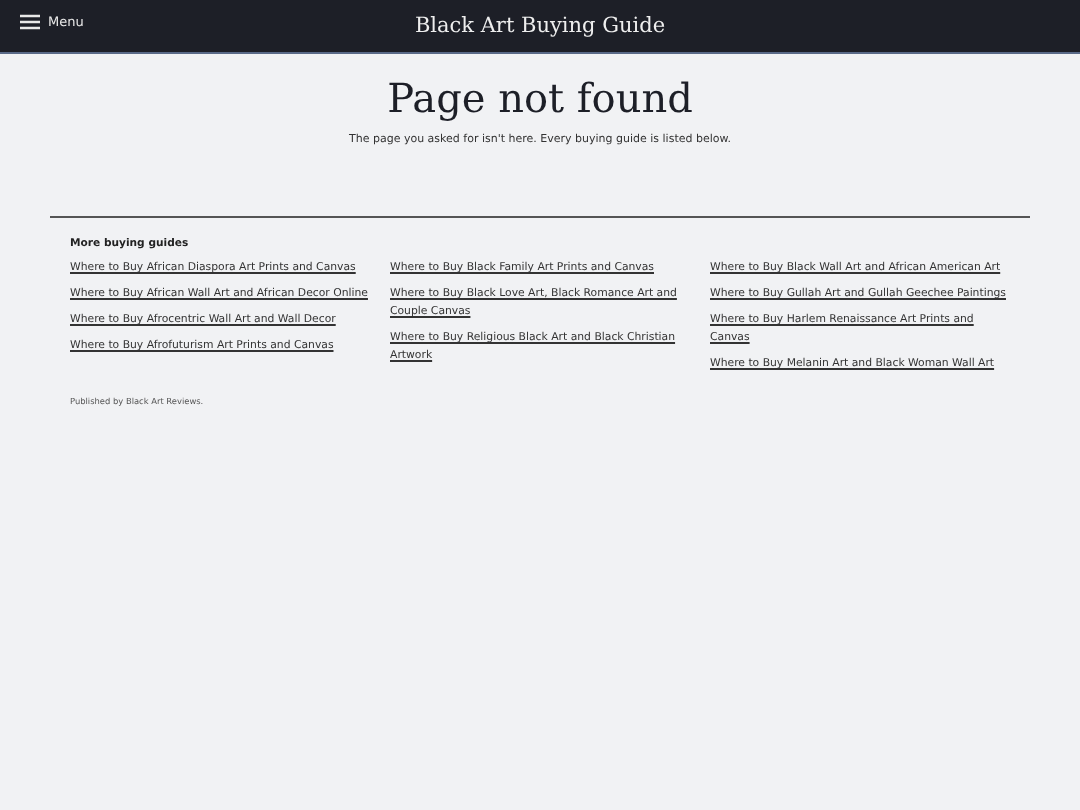 This screenshot has height=810, width=1080. I want to click on site-title: Black Art Buying Guide, so click(540, 26).